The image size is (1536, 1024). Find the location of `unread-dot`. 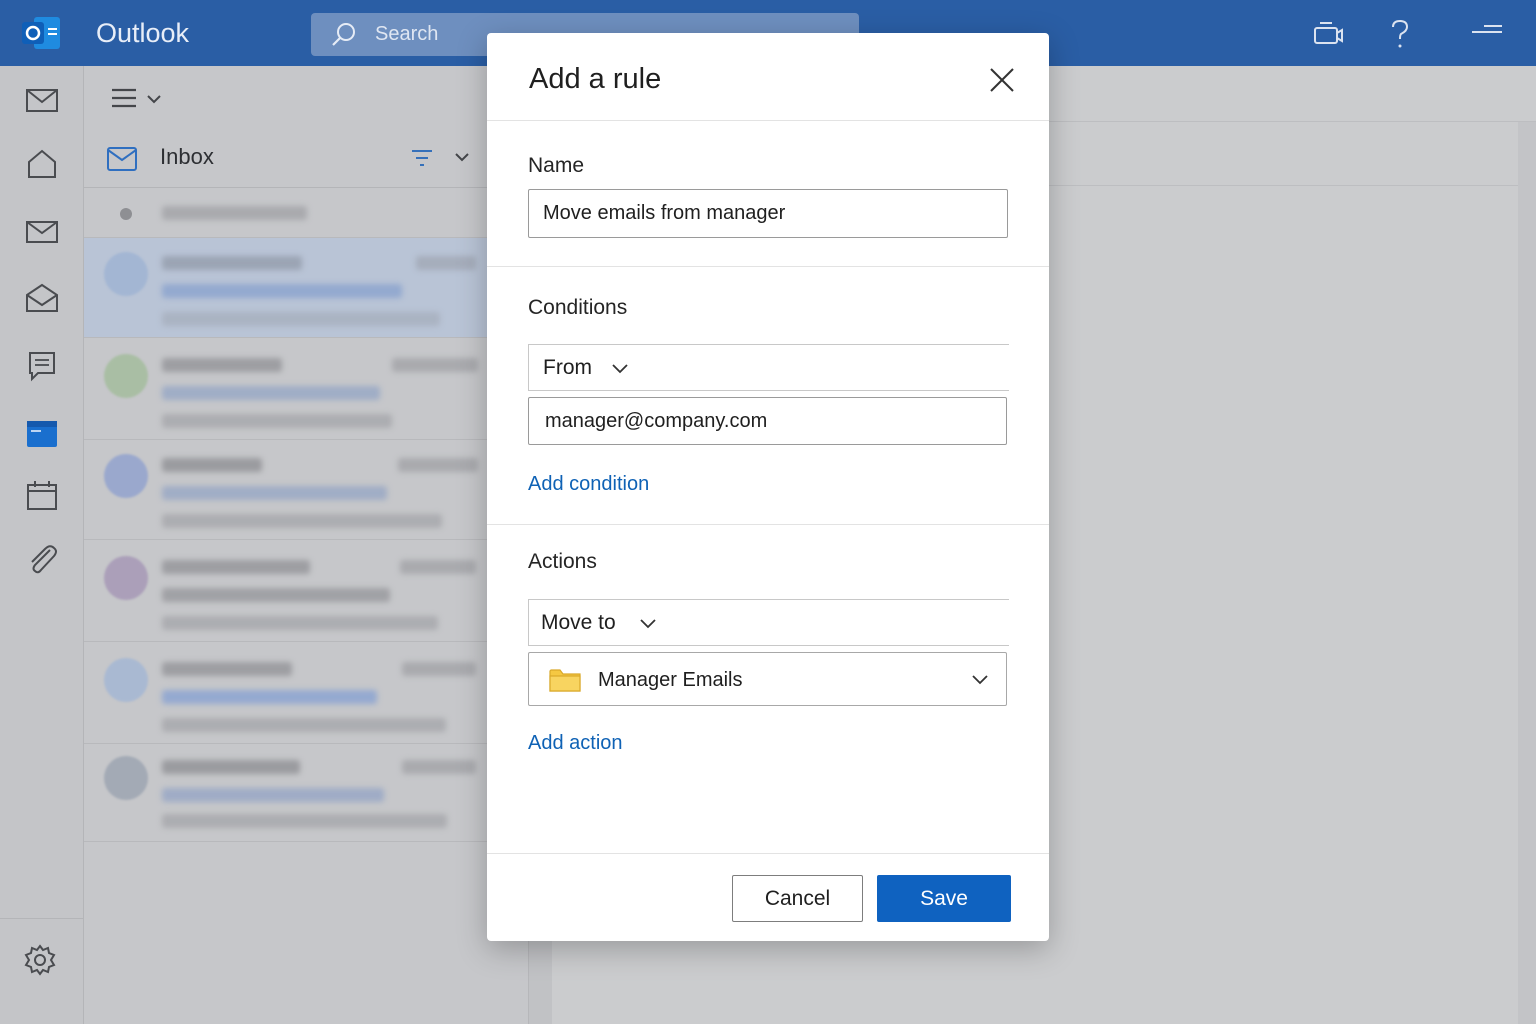

unread-dot is located at coordinates (126, 214).